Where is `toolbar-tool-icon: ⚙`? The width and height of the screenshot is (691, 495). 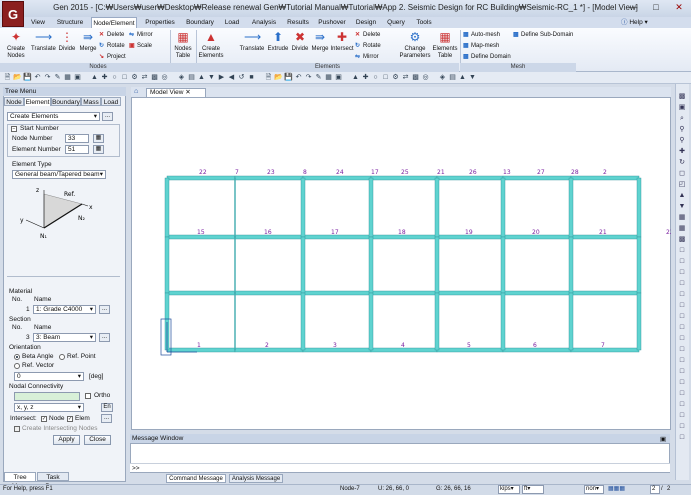 toolbar-tool-icon: ⚙ is located at coordinates (134, 77).